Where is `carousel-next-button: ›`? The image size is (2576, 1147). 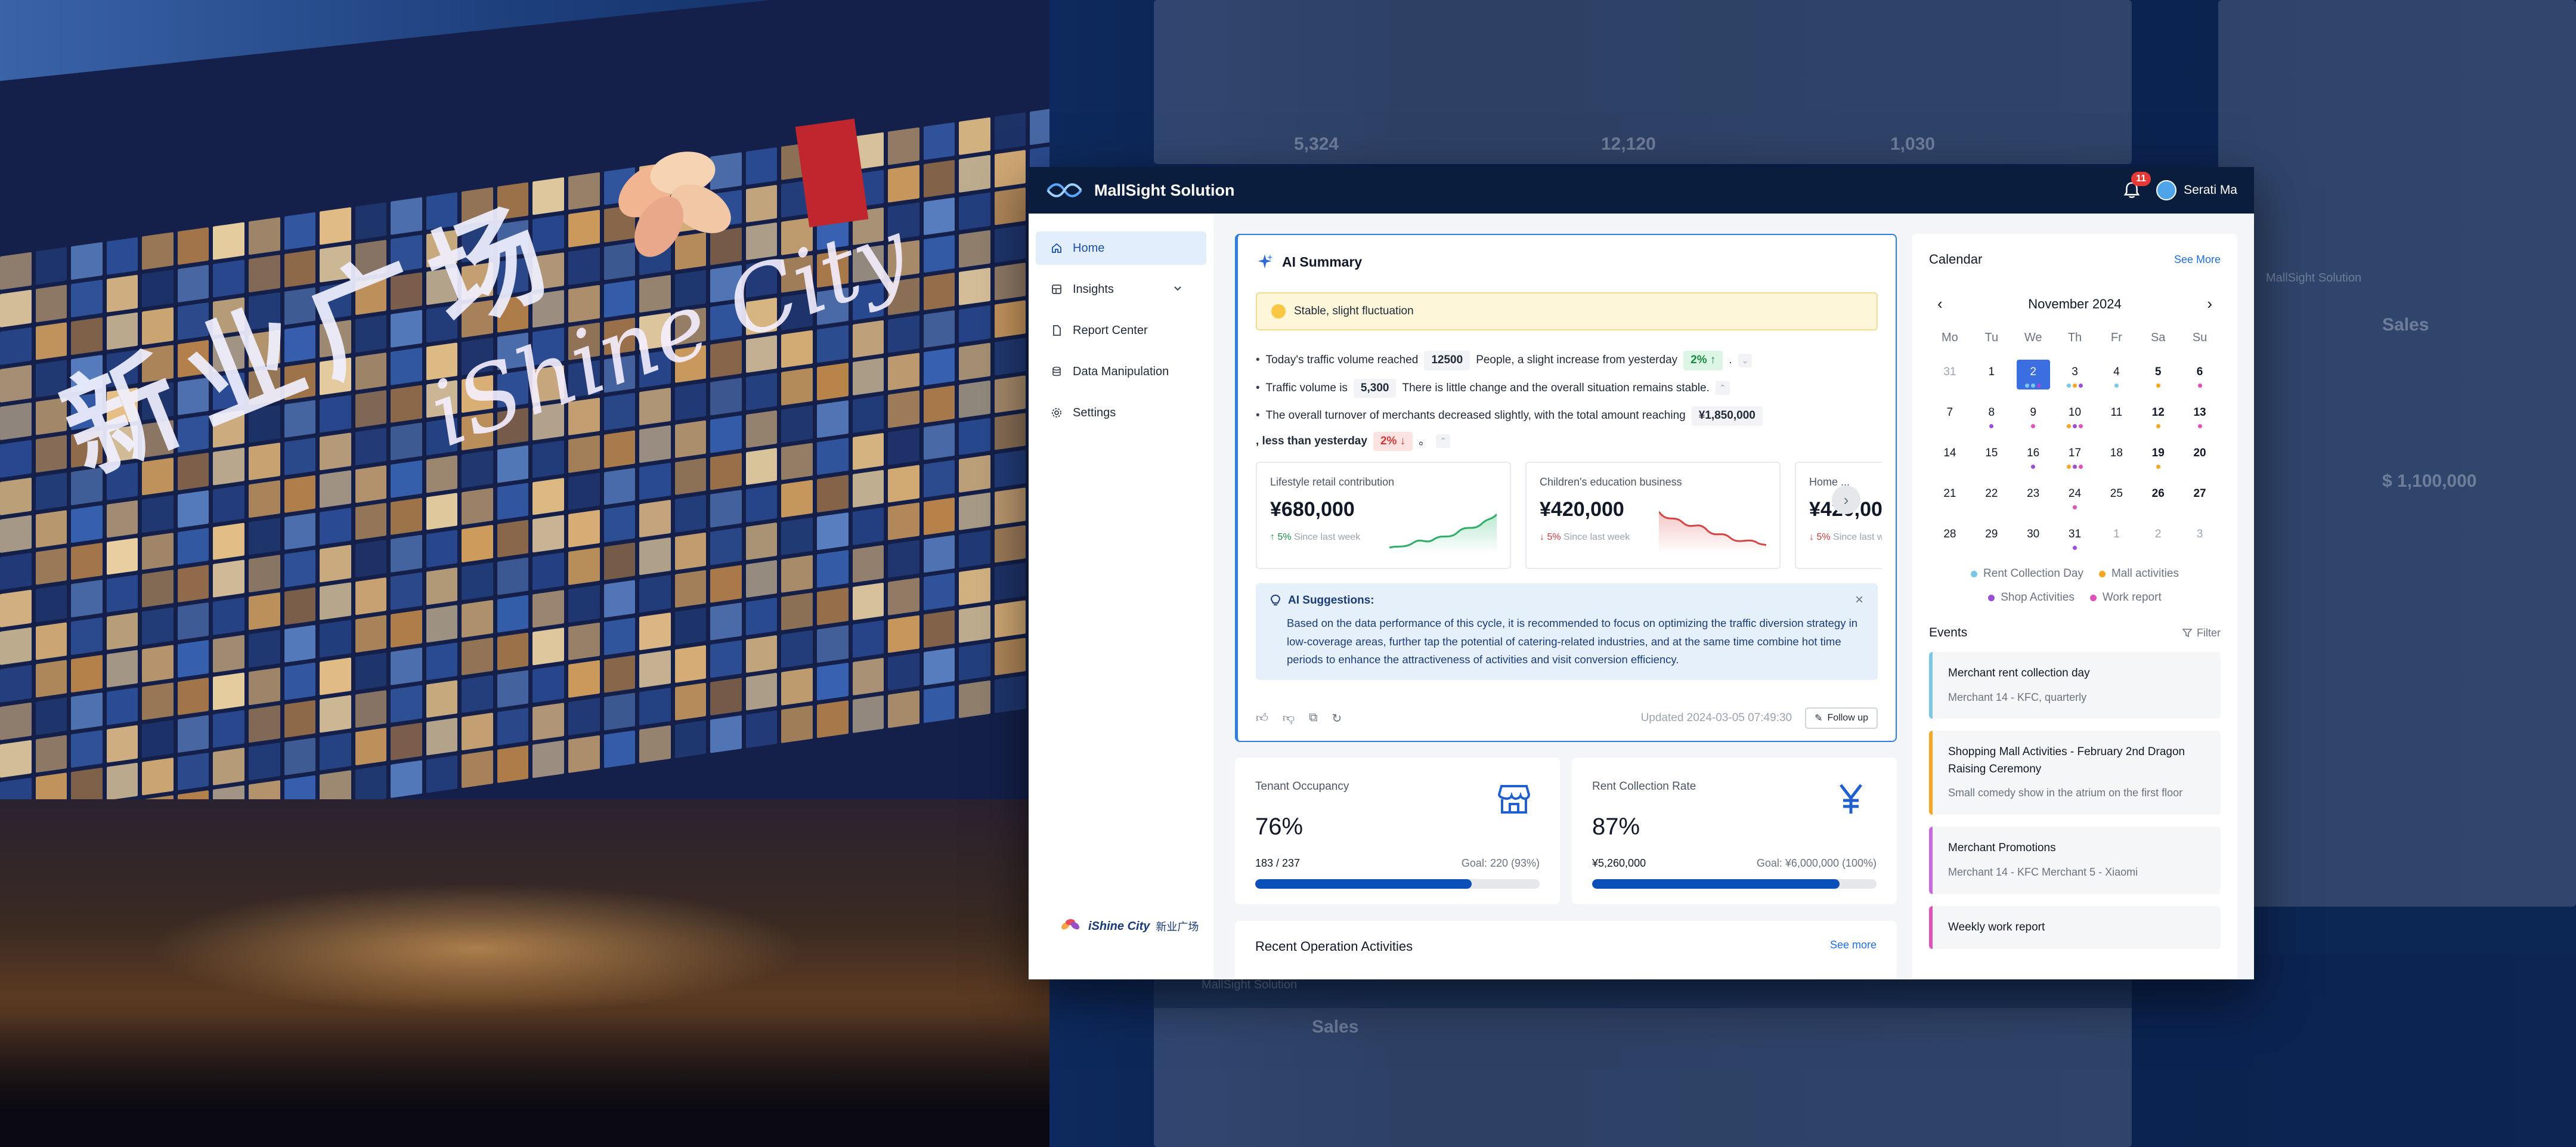
carousel-next-button: › is located at coordinates (1846, 500).